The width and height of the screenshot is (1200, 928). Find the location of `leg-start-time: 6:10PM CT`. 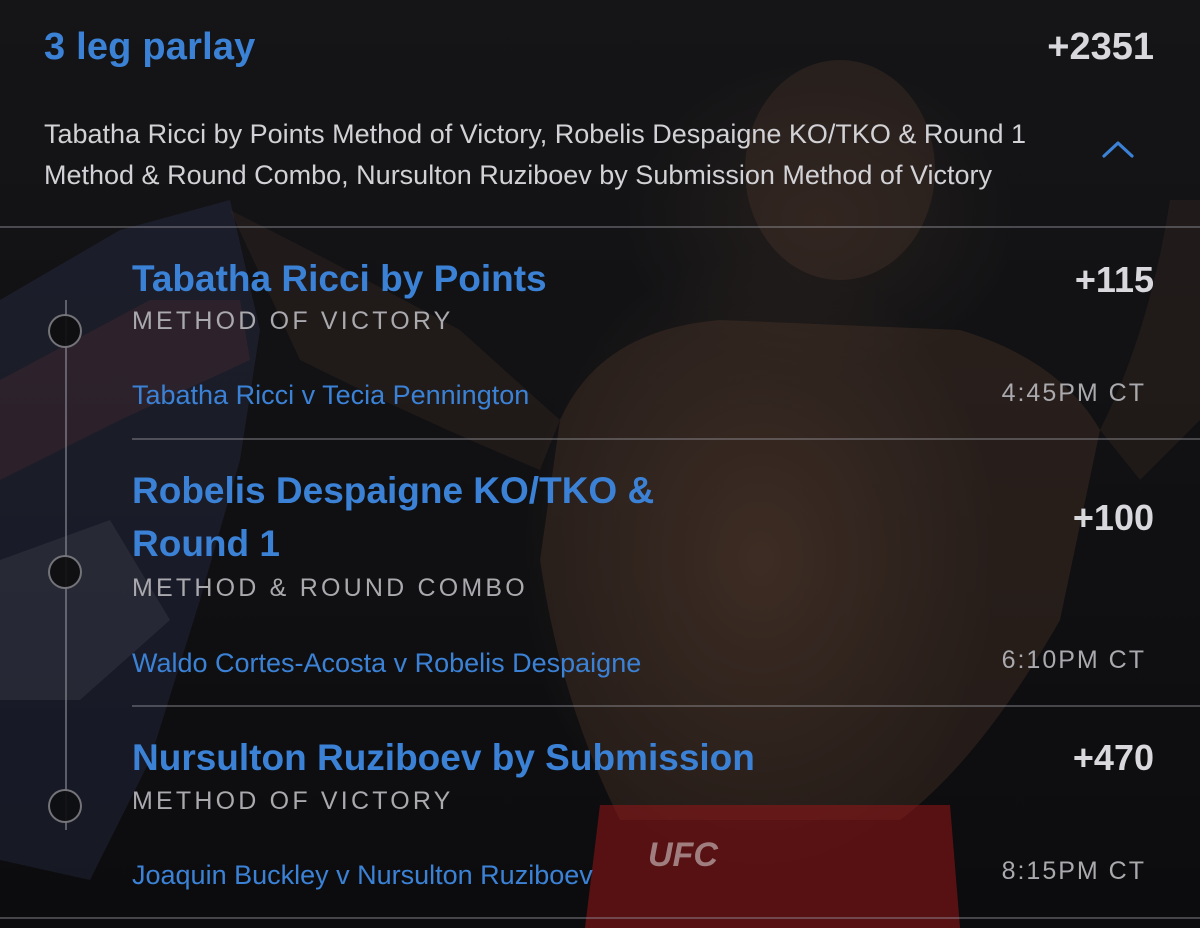

leg-start-time: 6:10PM CT is located at coordinates (1073, 660).